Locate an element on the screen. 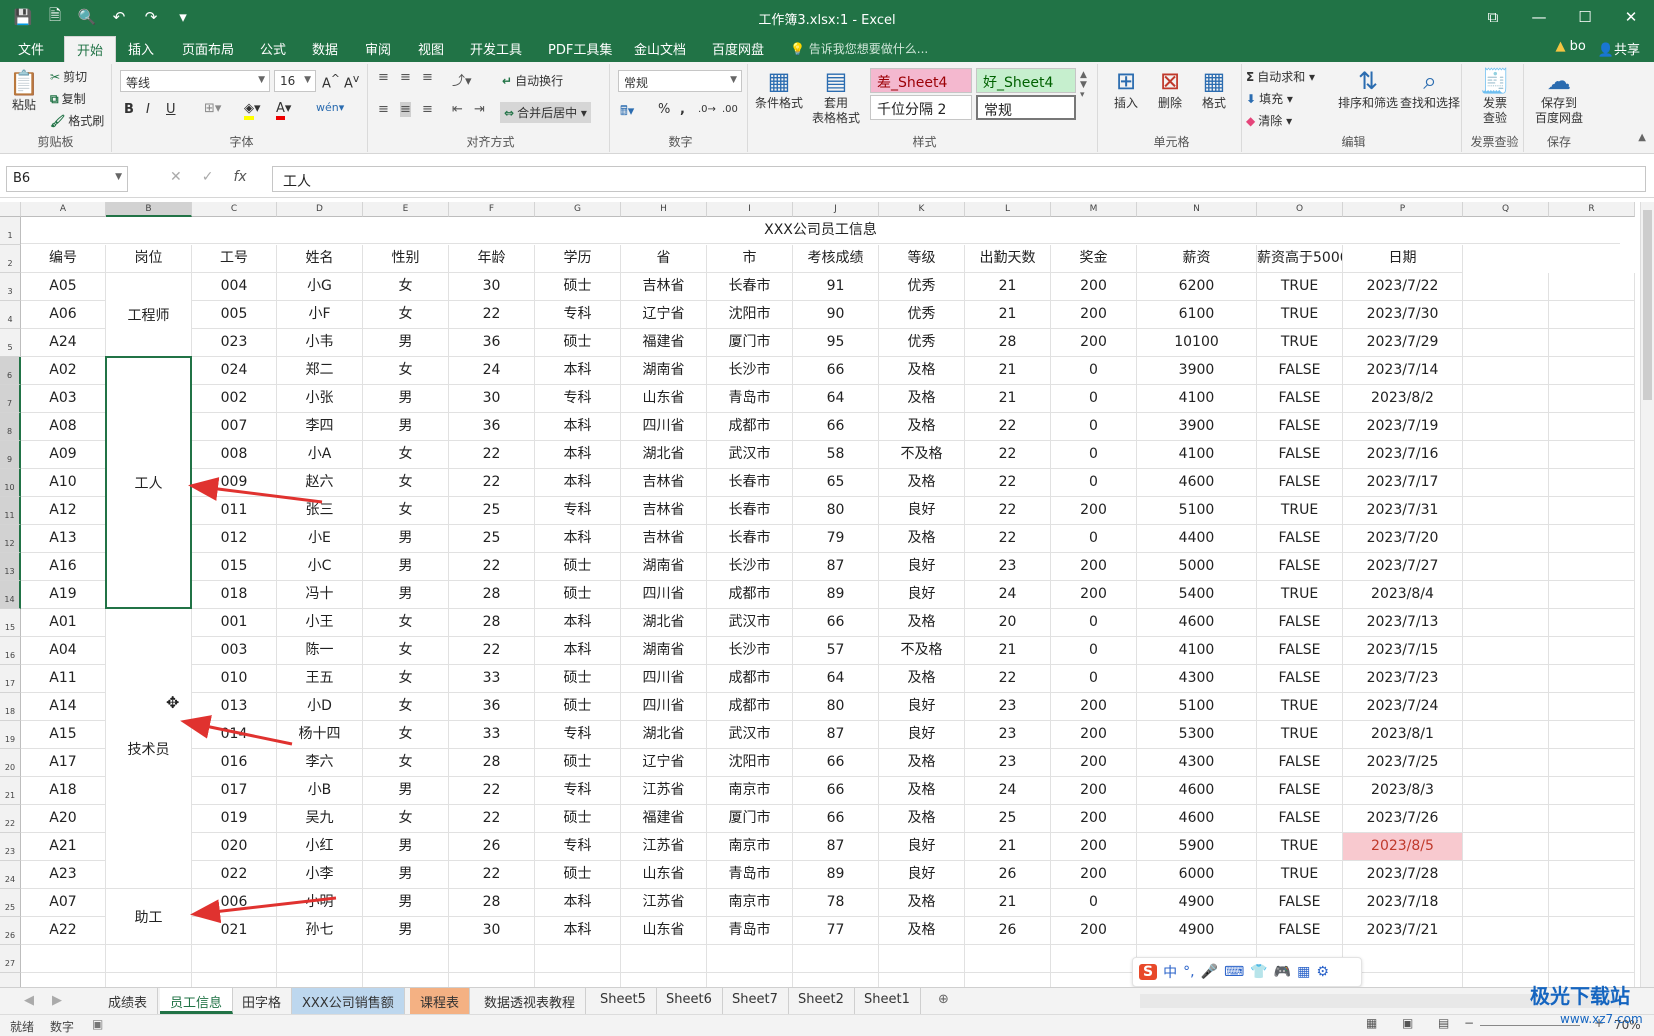 The height and width of the screenshot is (1036, 1654). column-header: C is located at coordinates (234, 209).